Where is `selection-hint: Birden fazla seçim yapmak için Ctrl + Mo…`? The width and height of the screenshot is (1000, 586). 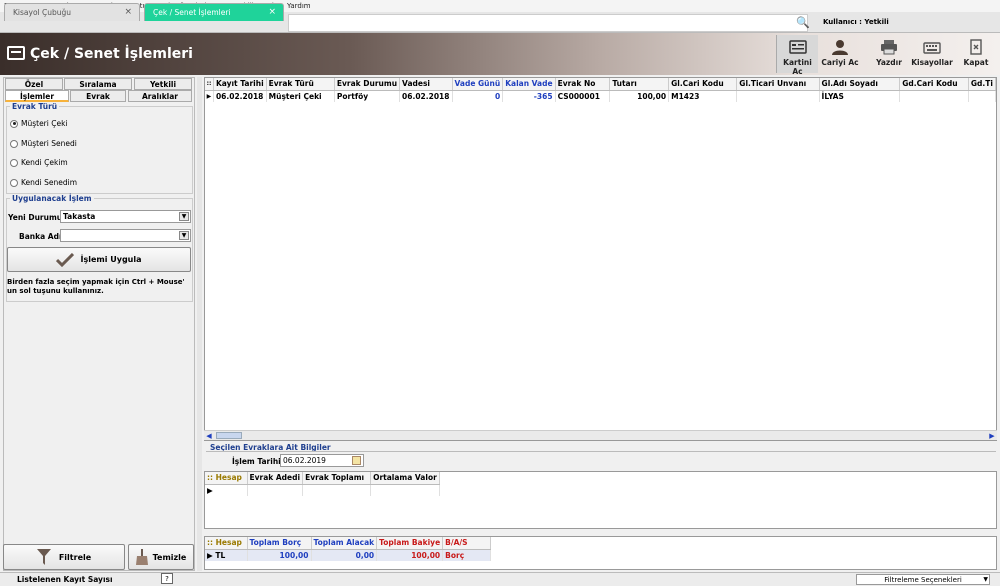
selection-hint: Birden fazla seçim yapmak için Ctrl + Mo… is located at coordinates (96, 286).